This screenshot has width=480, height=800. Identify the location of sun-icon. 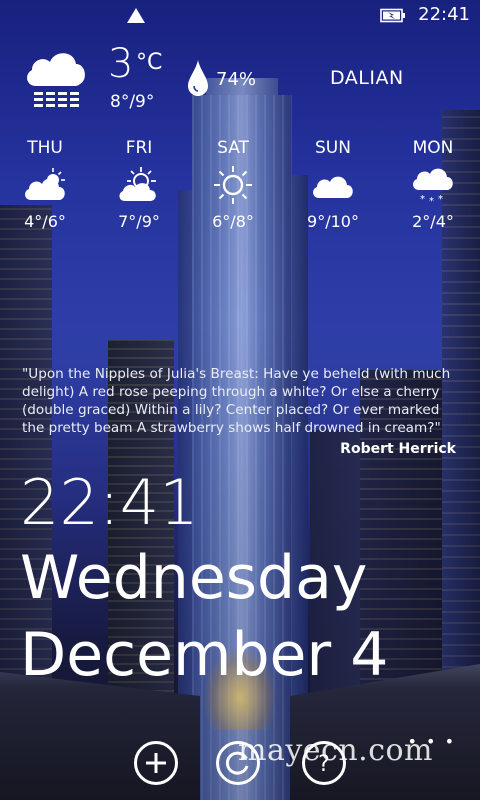
(233, 185).